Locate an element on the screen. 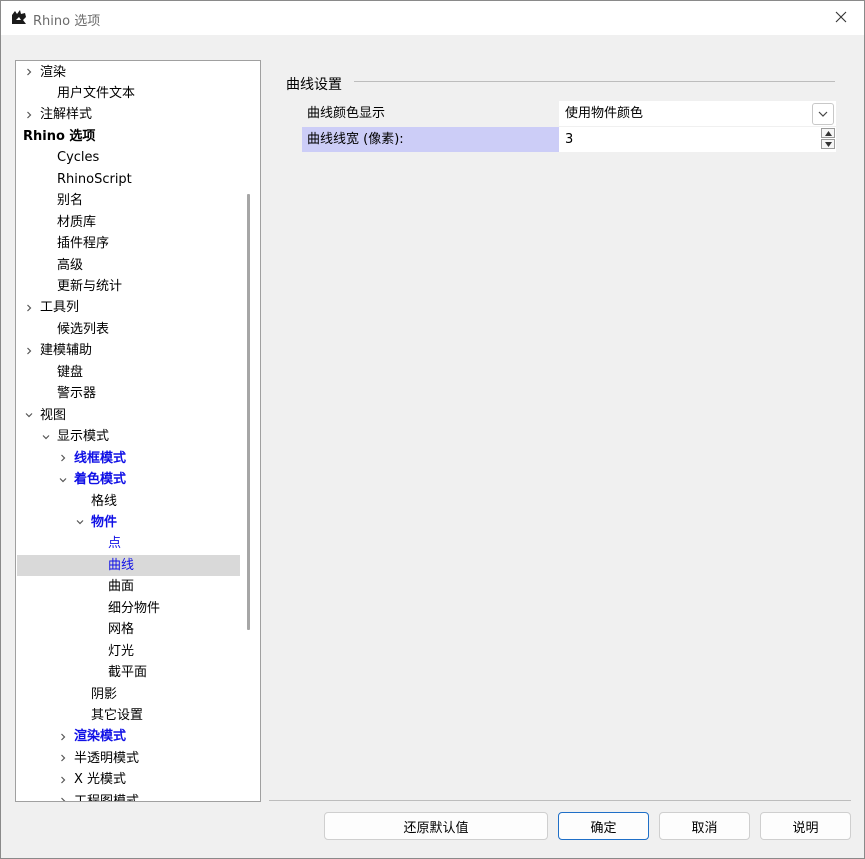  tree-item: 用户文件文本 is located at coordinates (128, 93).